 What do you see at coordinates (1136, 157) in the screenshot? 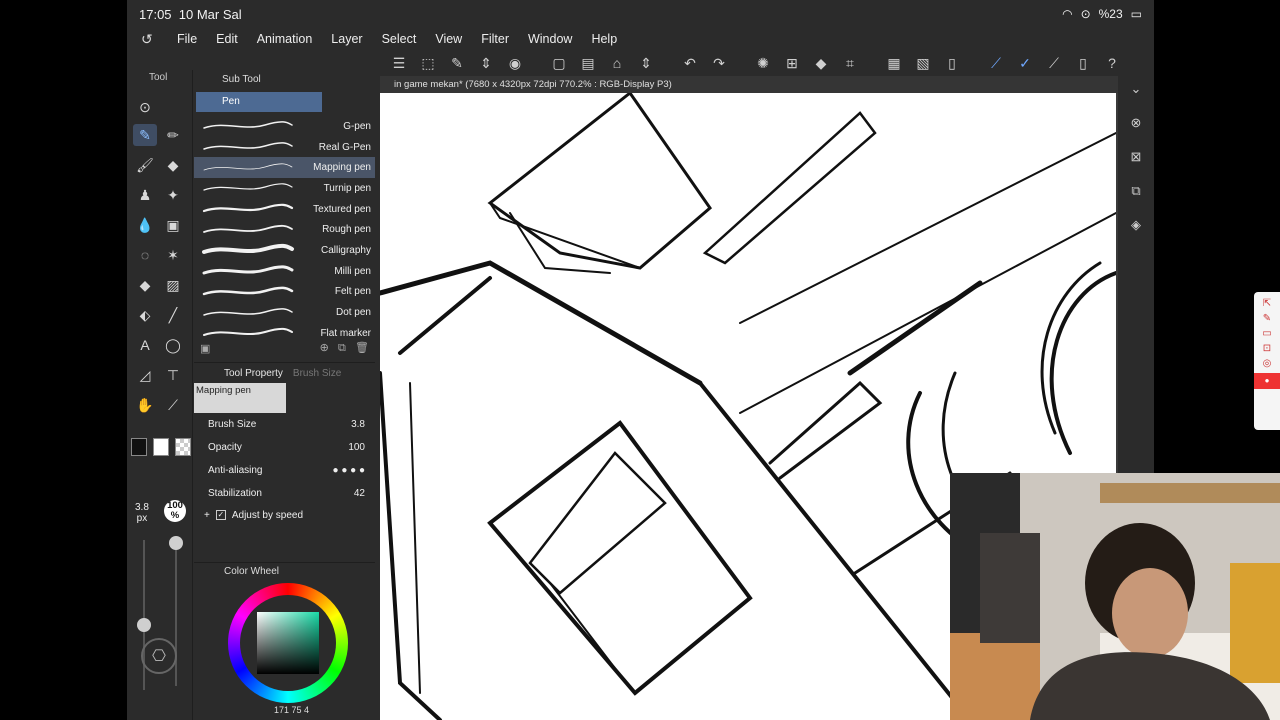
I see `close-panel-icon: ⊠` at bounding box center [1136, 157].